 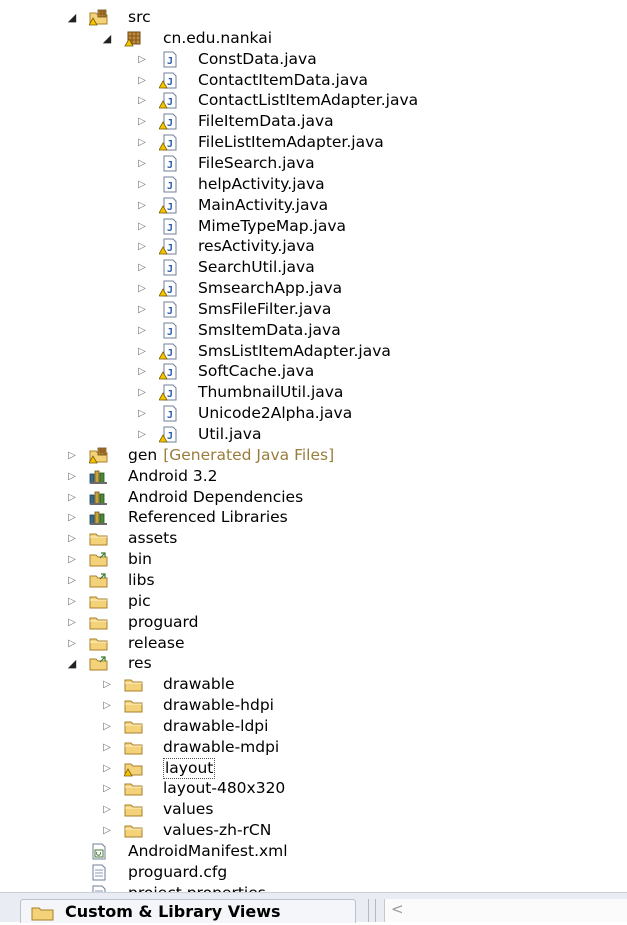 I want to click on tree-item-src: ◢ src, so click(x=313, y=17).